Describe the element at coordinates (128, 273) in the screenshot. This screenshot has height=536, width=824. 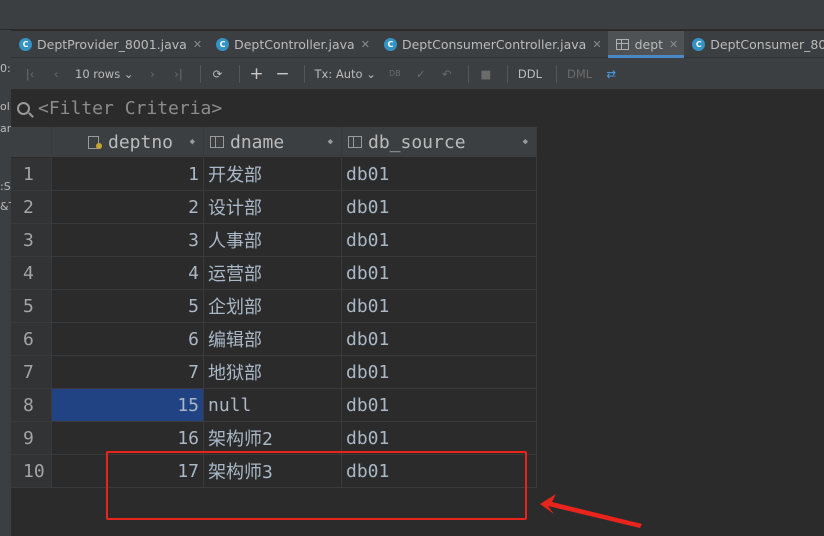
I see `cell-deptno: 4` at that location.